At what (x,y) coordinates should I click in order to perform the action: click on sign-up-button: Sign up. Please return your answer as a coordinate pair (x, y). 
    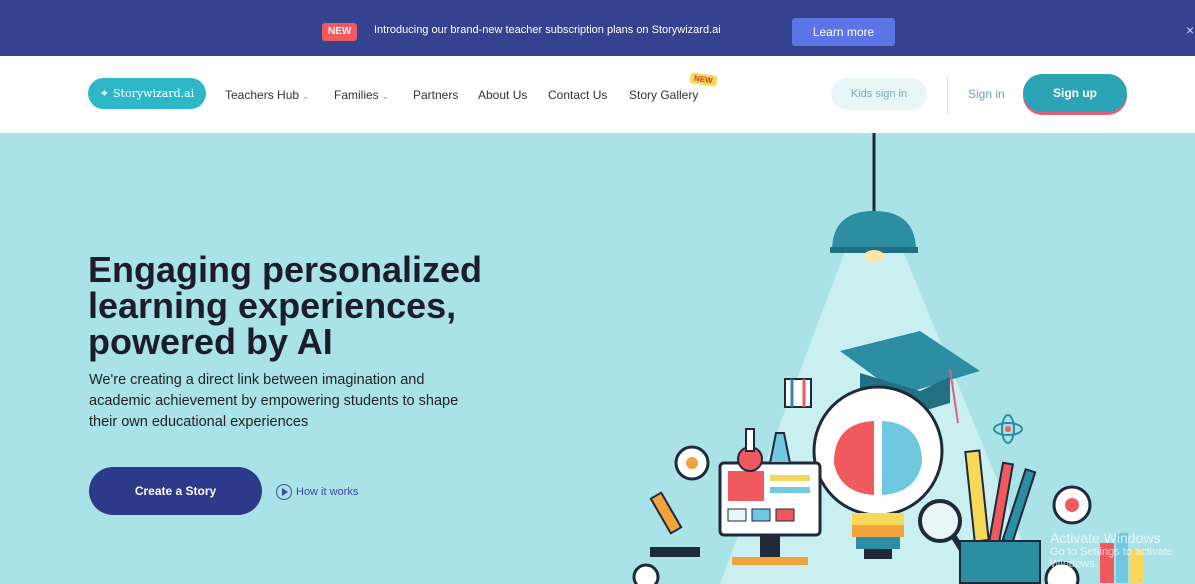
    Looking at the image, I should click on (1075, 93).